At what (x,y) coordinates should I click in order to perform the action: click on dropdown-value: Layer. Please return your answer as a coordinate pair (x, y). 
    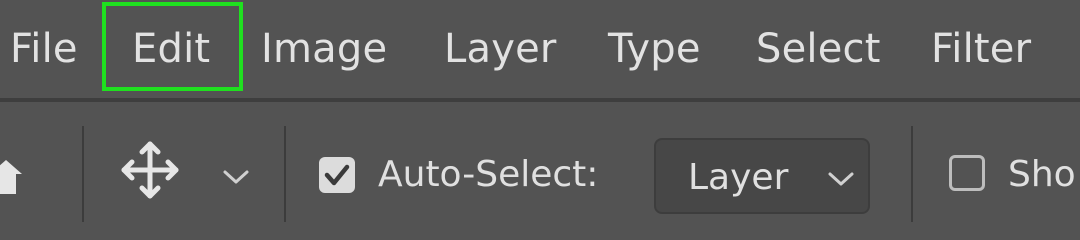
    Looking at the image, I should click on (738, 177).